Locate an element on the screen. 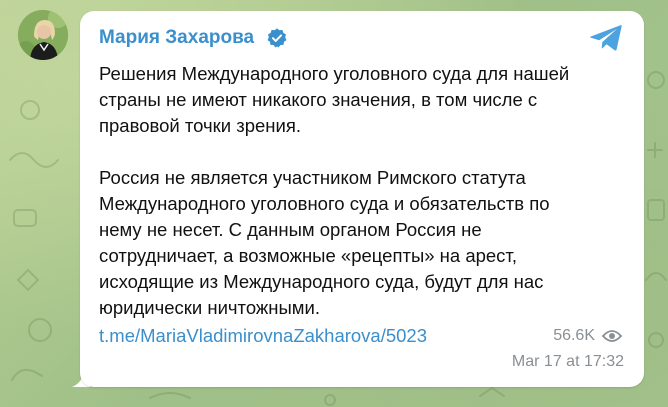 The height and width of the screenshot is (407, 668). views-count: 56.6K is located at coordinates (574, 335).